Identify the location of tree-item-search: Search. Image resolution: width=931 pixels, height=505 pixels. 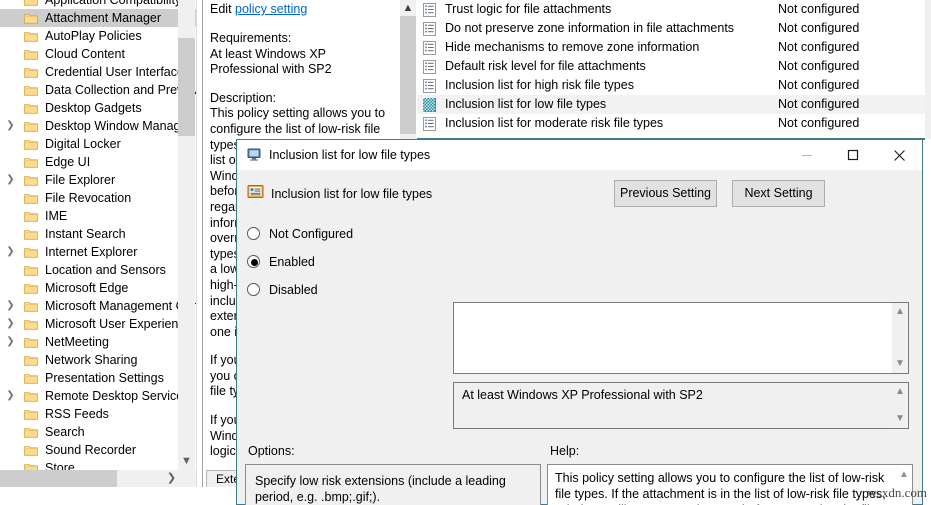
(98, 432).